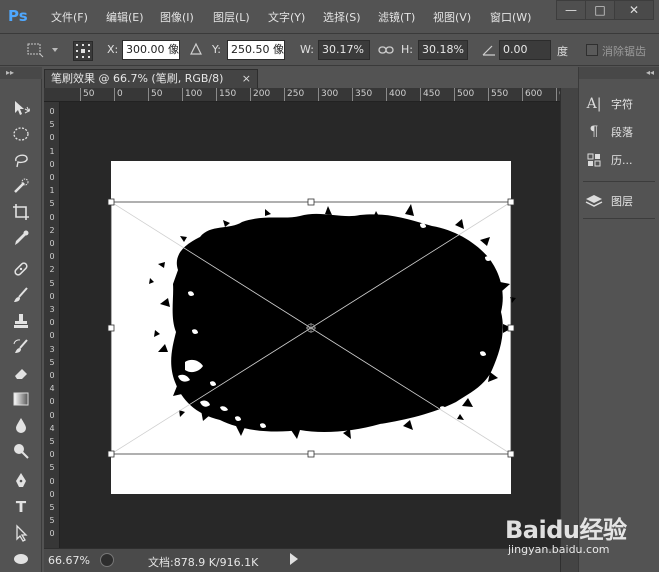 Image resolution: width=659 pixels, height=572 pixels. What do you see at coordinates (566, 530) in the screenshot?
I see `watermark-brand: Baidu经验` at bounding box center [566, 530].